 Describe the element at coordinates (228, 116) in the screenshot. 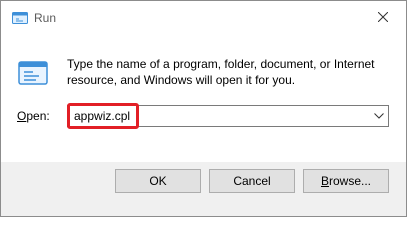

I see `open-combobox: appwiz.cpl` at that location.